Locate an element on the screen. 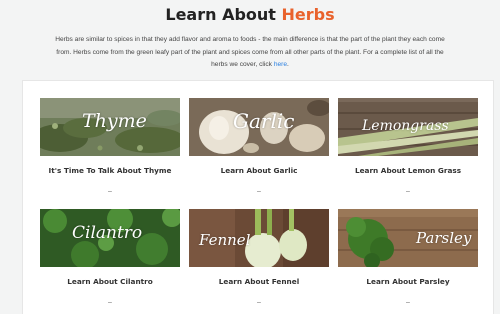 This screenshot has height=314, width=500. herb-card-parsley: Parsley Learn About Parsley – is located at coordinates (408, 257).